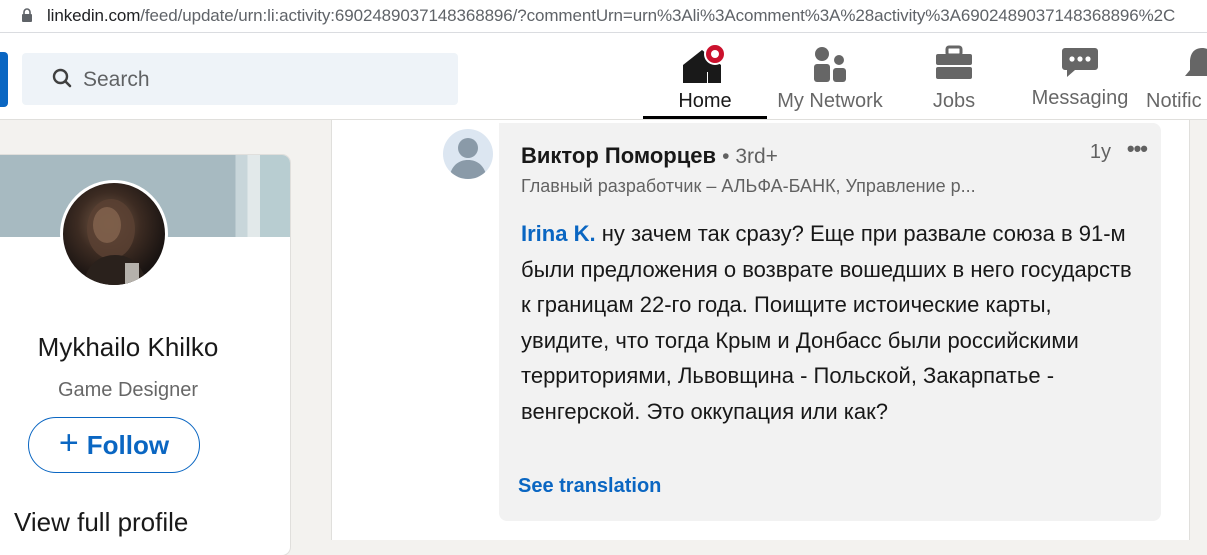  Describe the element at coordinates (830, 65) in the screenshot. I see `my-network-icon` at that location.